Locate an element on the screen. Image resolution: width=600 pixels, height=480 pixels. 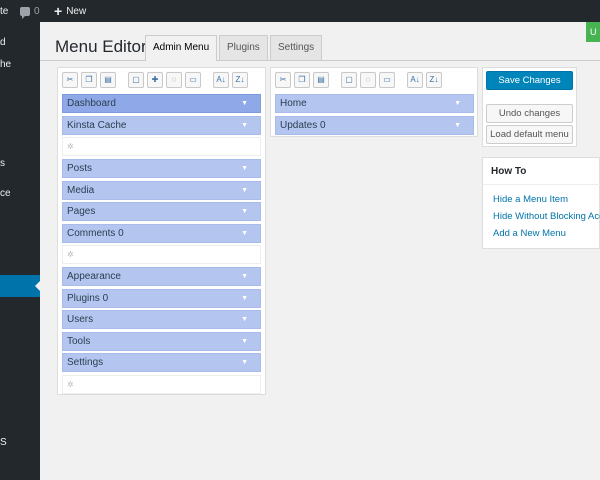
site-name-link: te is located at coordinates (6, 11).